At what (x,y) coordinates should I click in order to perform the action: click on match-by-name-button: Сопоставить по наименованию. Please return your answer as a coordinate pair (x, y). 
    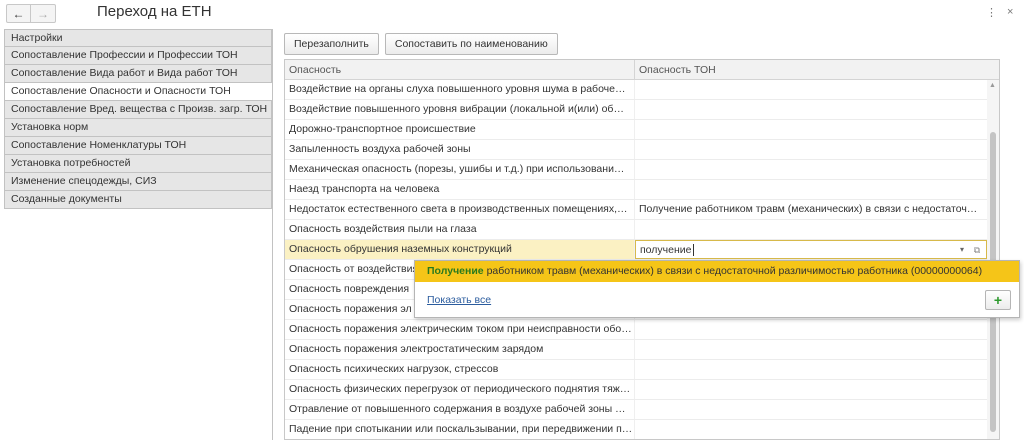
    Looking at the image, I should click on (471, 44).